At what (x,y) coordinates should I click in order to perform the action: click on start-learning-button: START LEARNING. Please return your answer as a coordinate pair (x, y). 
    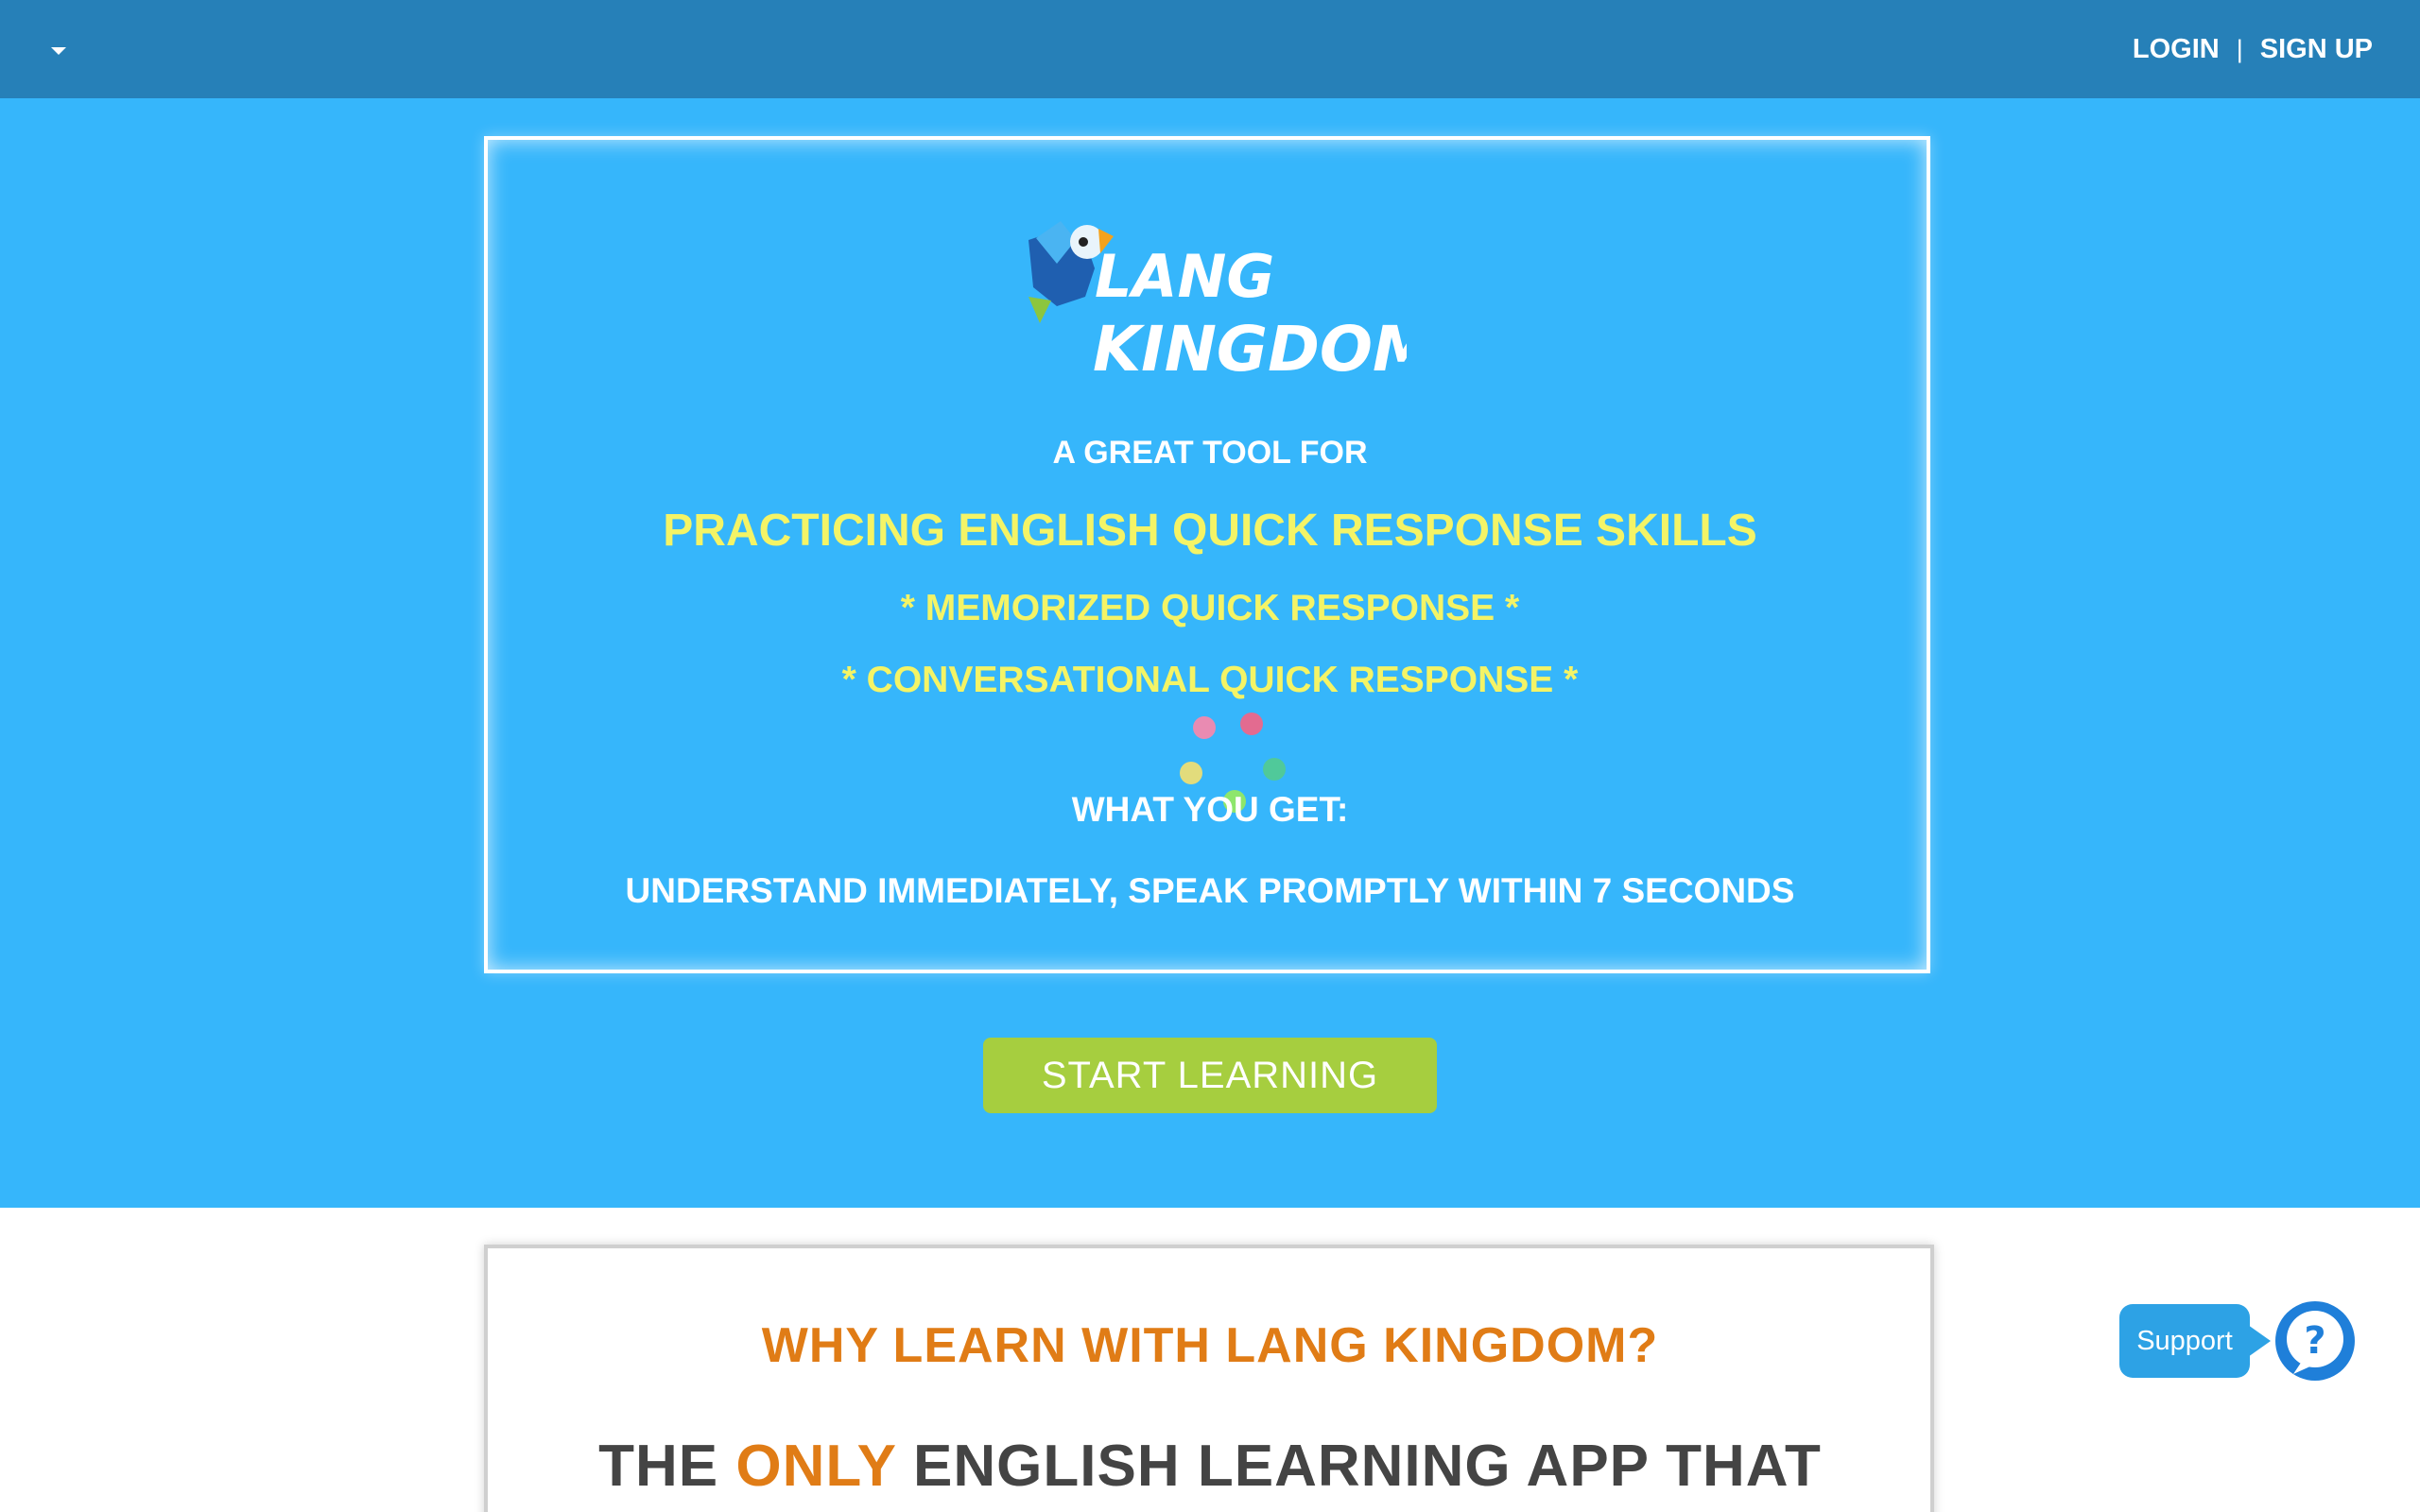
    Looking at the image, I should click on (1210, 1075).